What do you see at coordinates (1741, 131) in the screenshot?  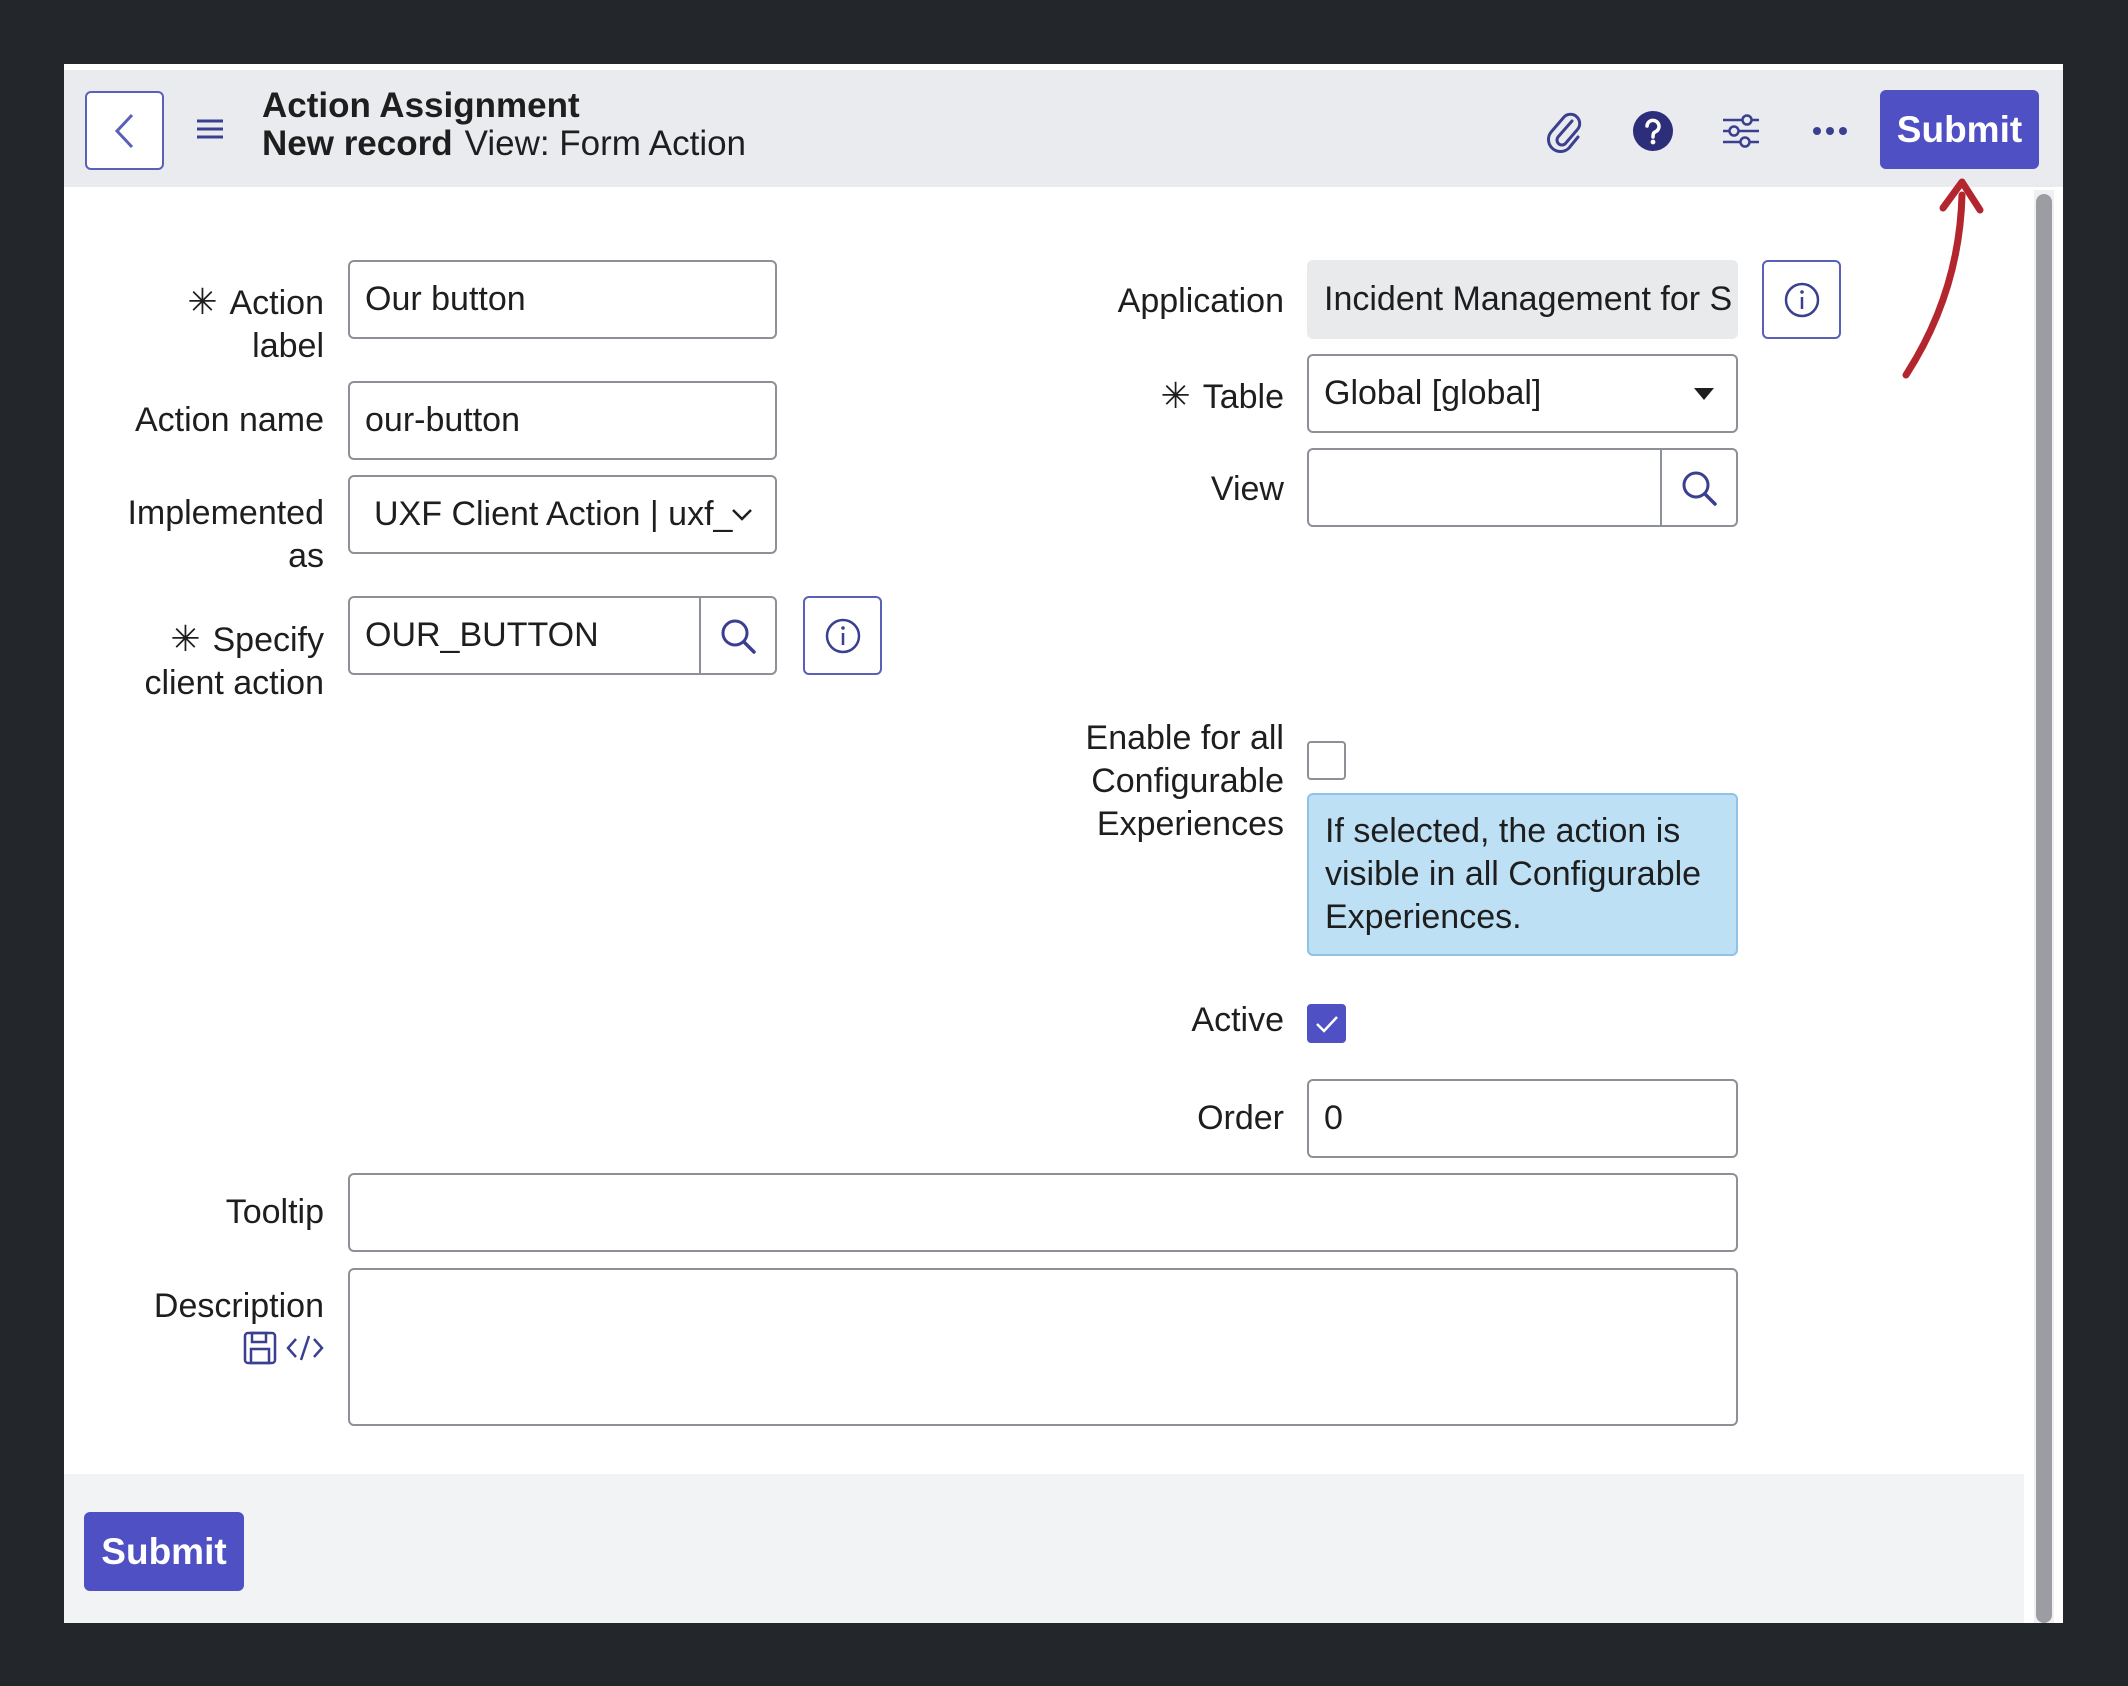 I see `sliders-icon` at bounding box center [1741, 131].